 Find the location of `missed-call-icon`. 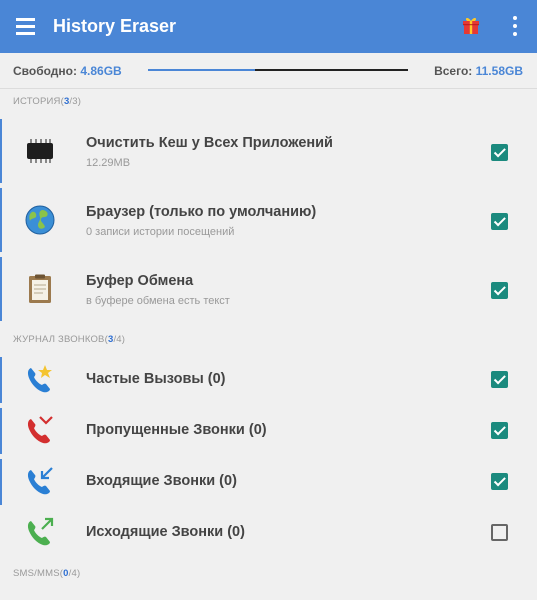

missed-call-icon is located at coordinates (40, 430).